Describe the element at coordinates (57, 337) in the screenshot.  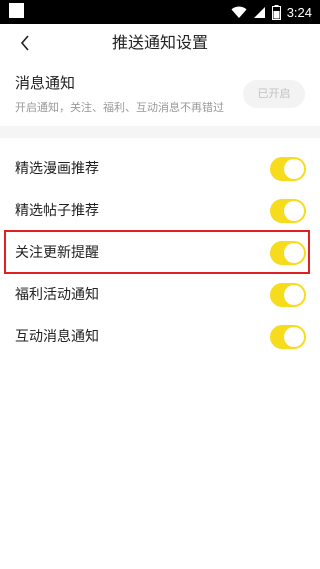
I see `setting-label: 互动消息通知` at that location.